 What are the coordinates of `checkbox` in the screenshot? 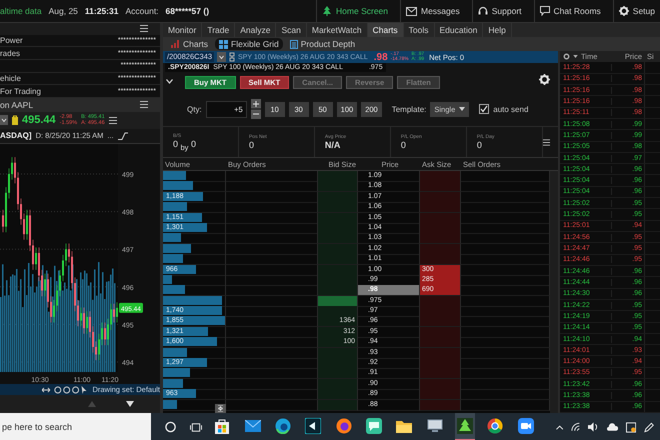 It's located at (484, 109).